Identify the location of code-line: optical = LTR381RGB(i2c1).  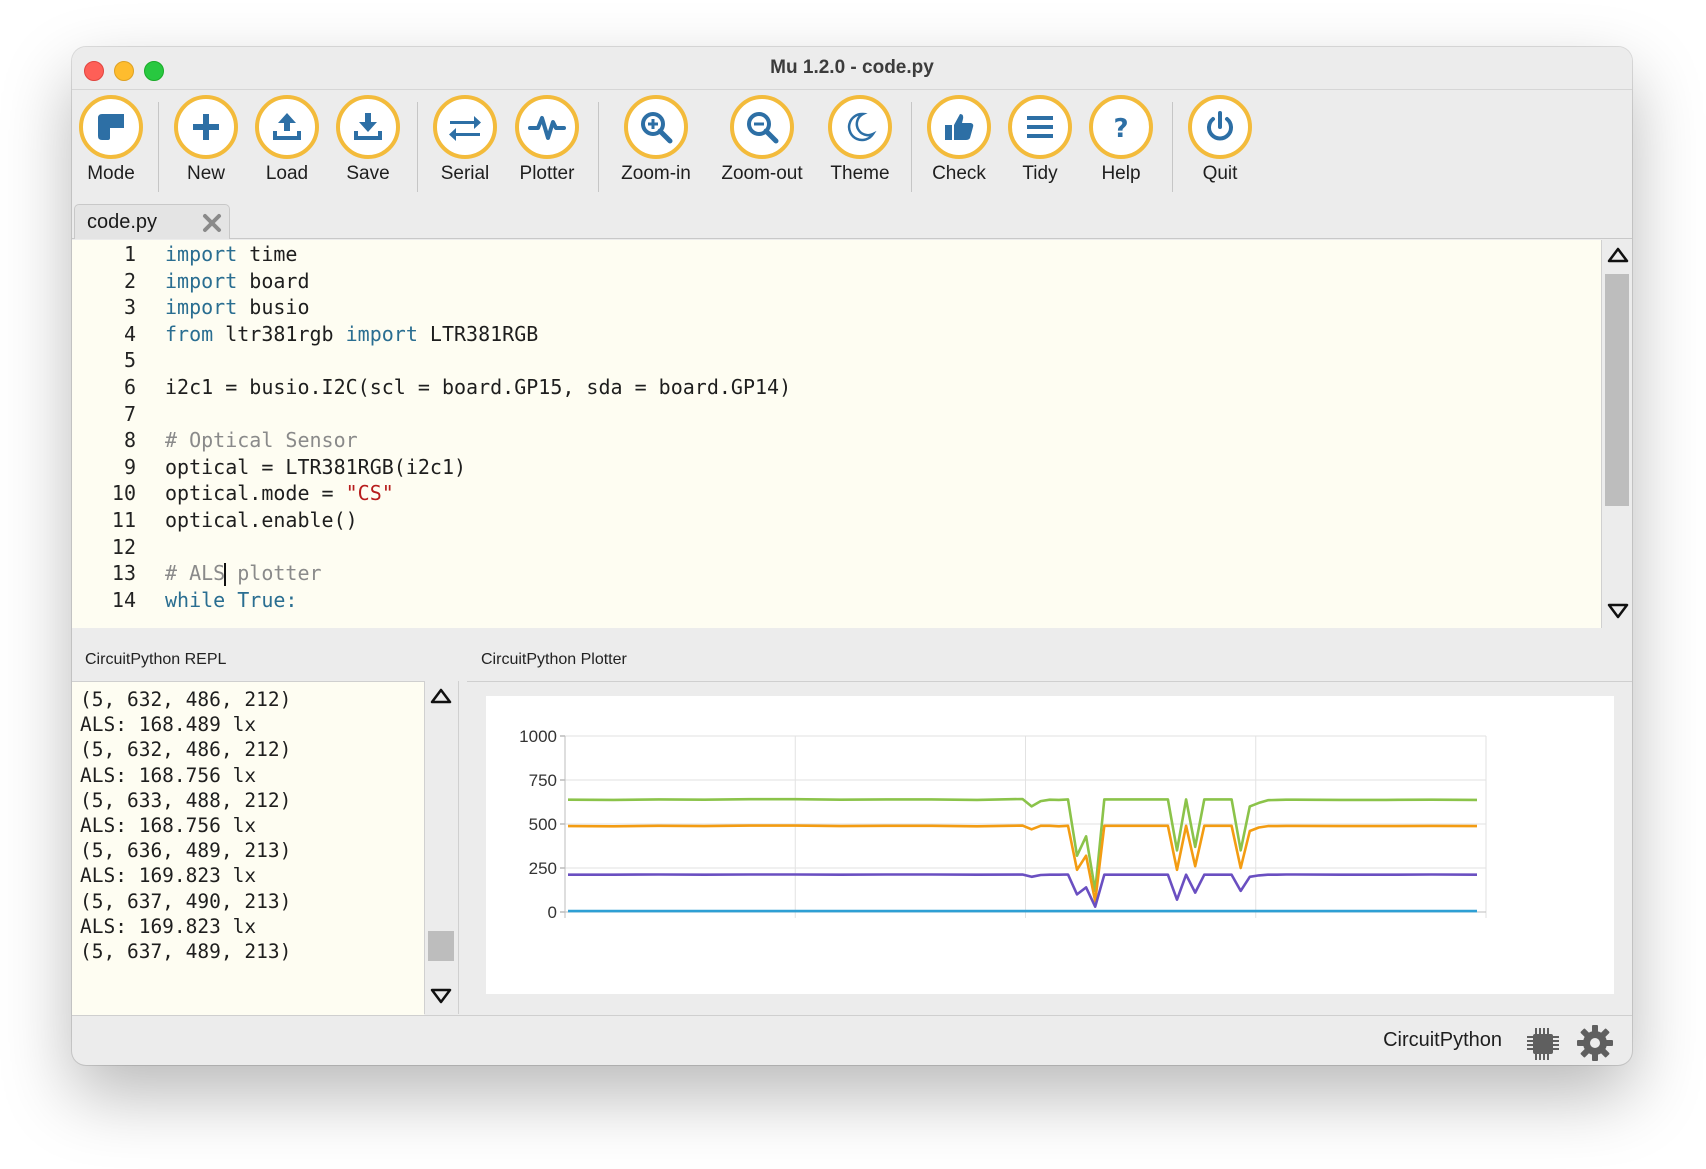
(315, 467).